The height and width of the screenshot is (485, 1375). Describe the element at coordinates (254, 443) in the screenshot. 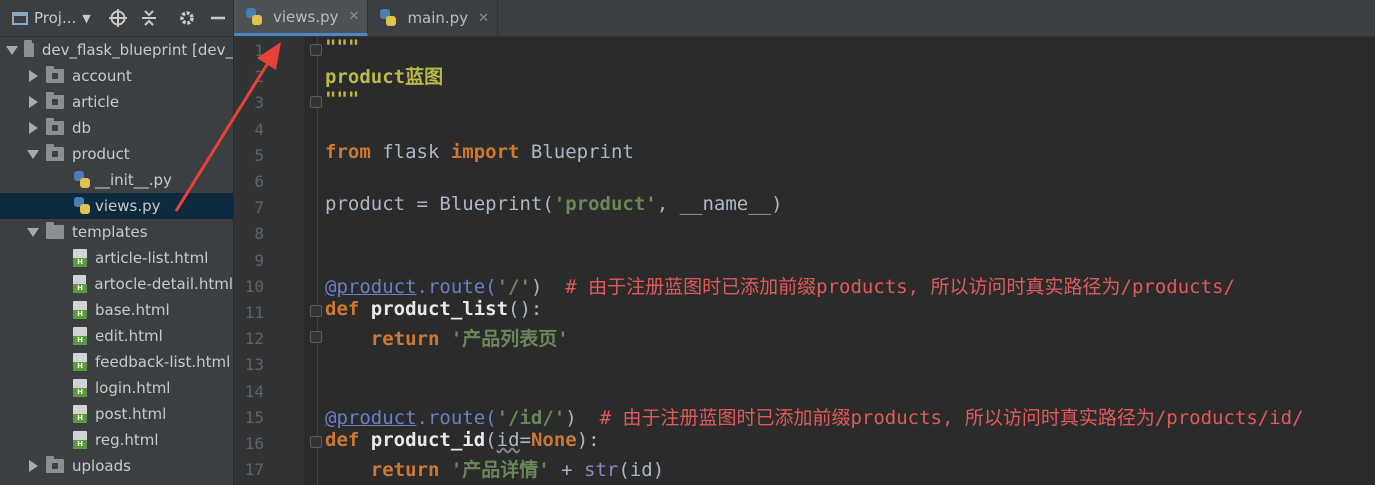

I see `line-number: 16` at that location.